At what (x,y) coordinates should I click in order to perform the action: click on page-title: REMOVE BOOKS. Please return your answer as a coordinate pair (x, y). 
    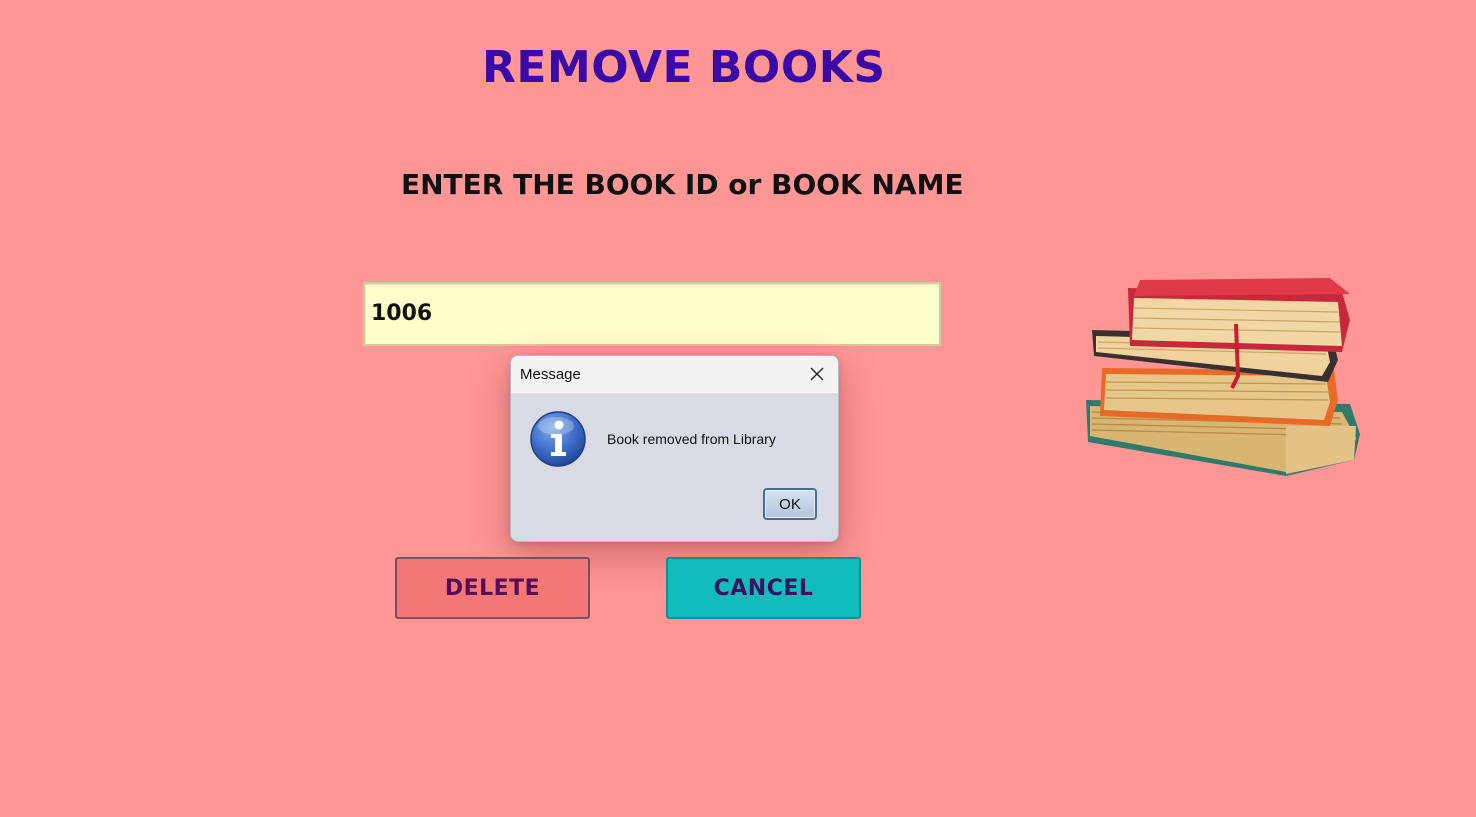
    Looking at the image, I should click on (684, 67).